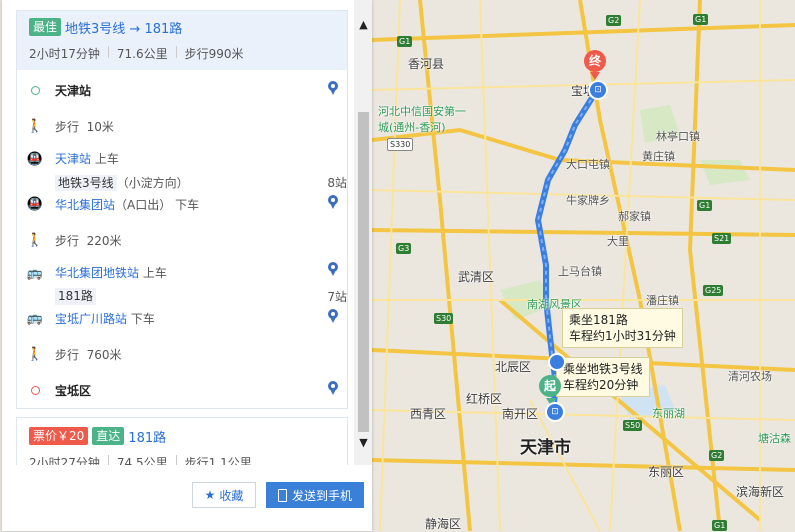 The width and height of the screenshot is (795, 532). I want to click on walk-distance: 220米, so click(104, 240).